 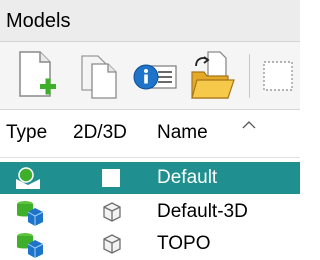 I want to click on select-box-icon, so click(x=278, y=76).